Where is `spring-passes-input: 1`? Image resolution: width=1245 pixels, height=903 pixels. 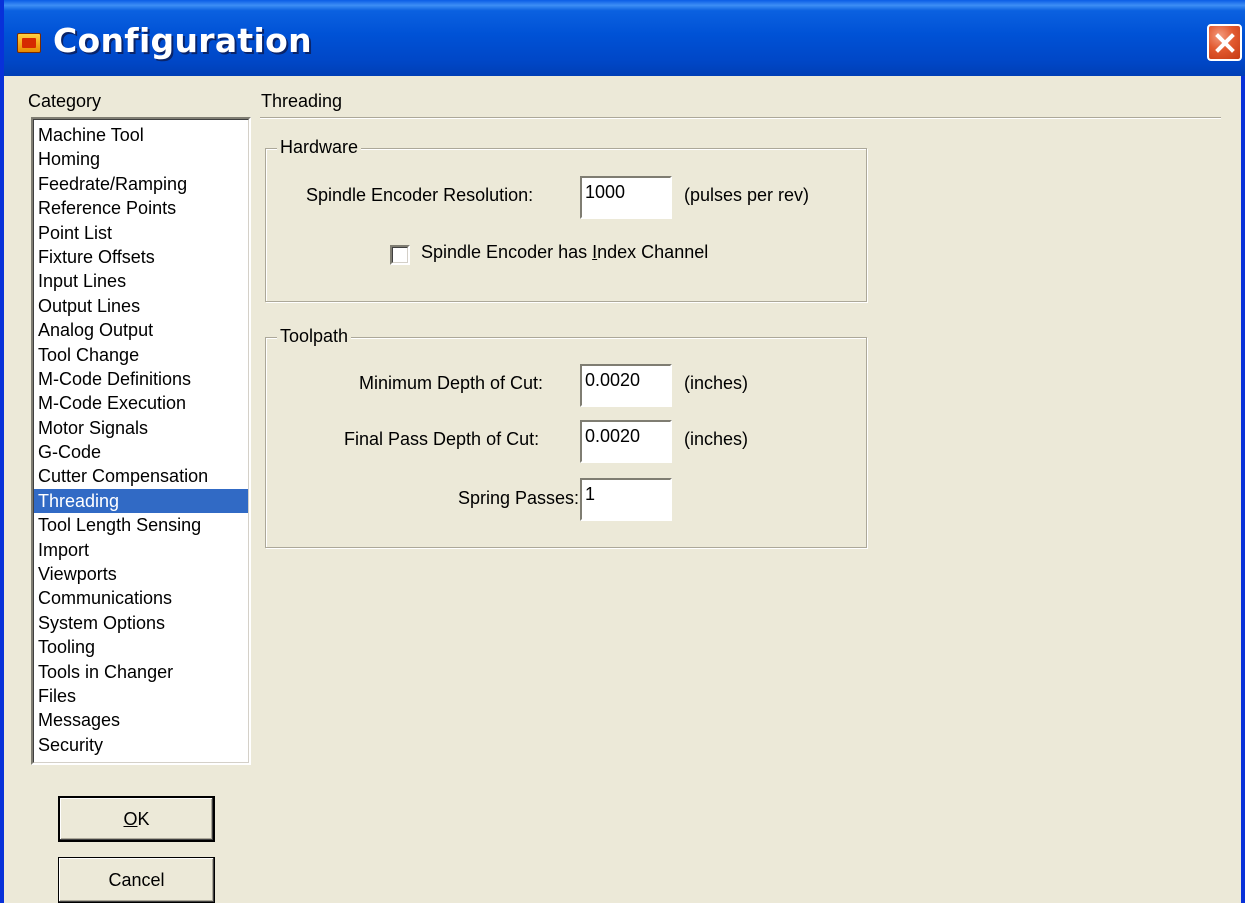
spring-passes-input: 1 is located at coordinates (626, 499).